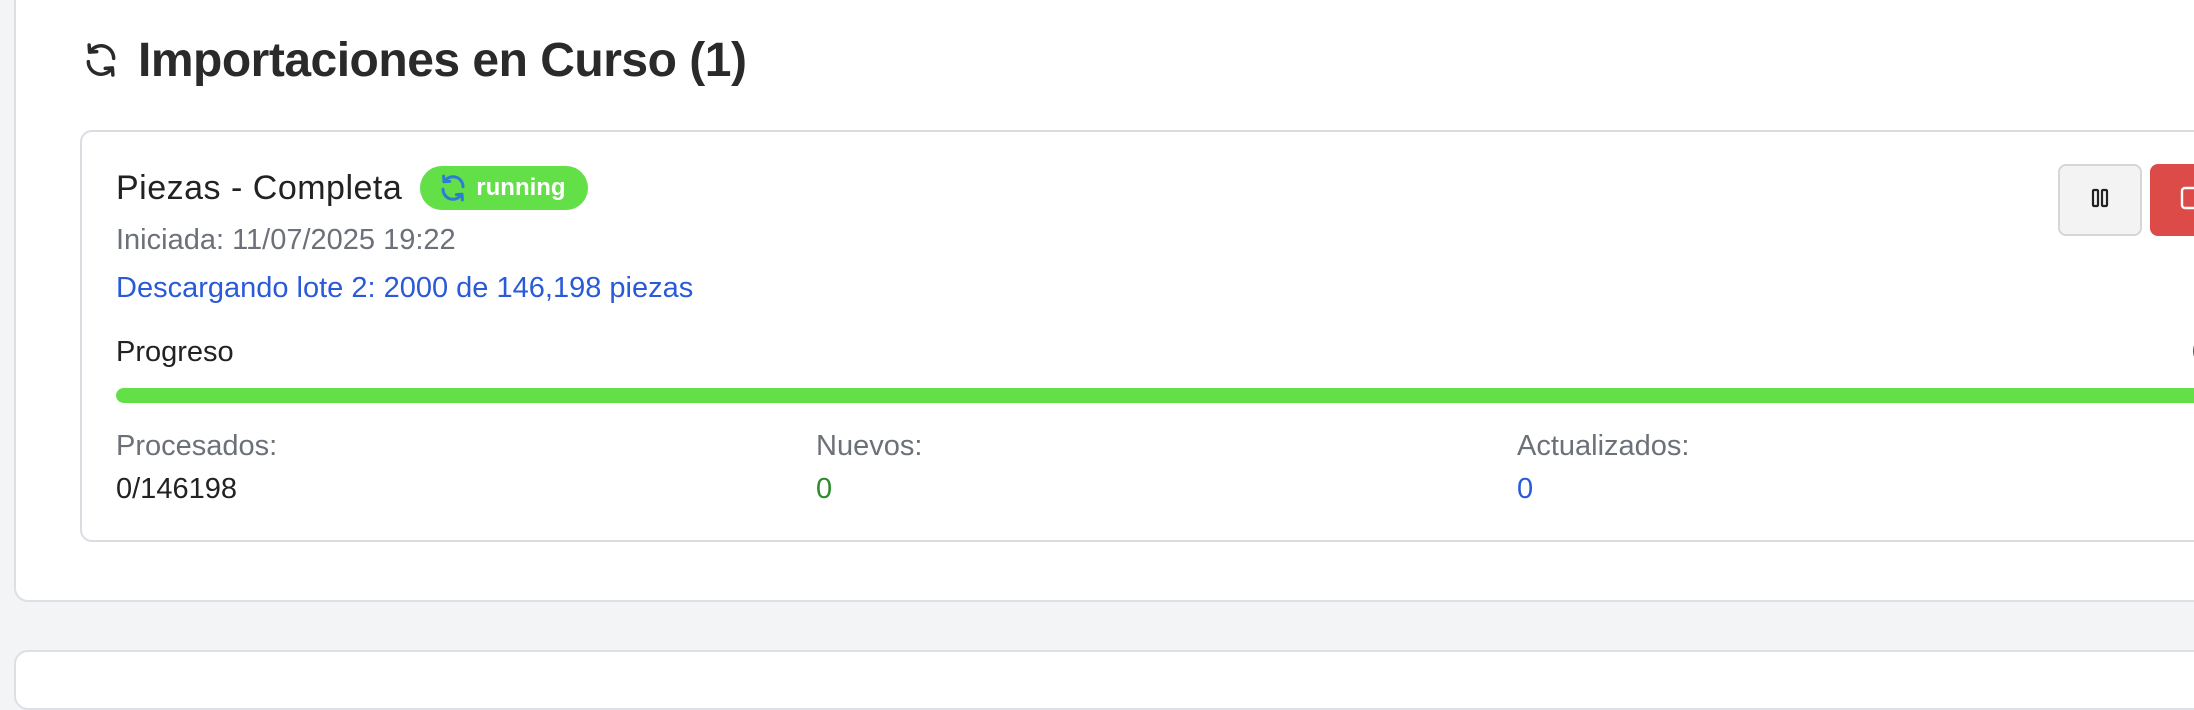 This screenshot has height=710, width=2194. I want to click on stat-updated-label: Actualizados:, so click(1603, 446).